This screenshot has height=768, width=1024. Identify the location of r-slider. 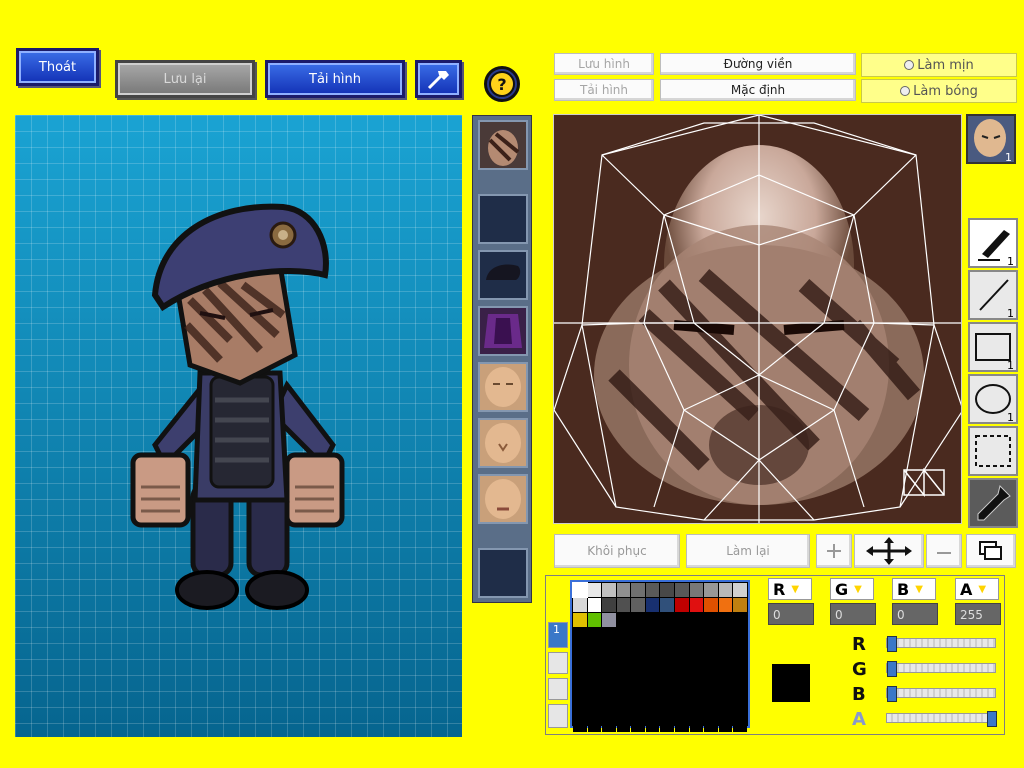
(941, 644).